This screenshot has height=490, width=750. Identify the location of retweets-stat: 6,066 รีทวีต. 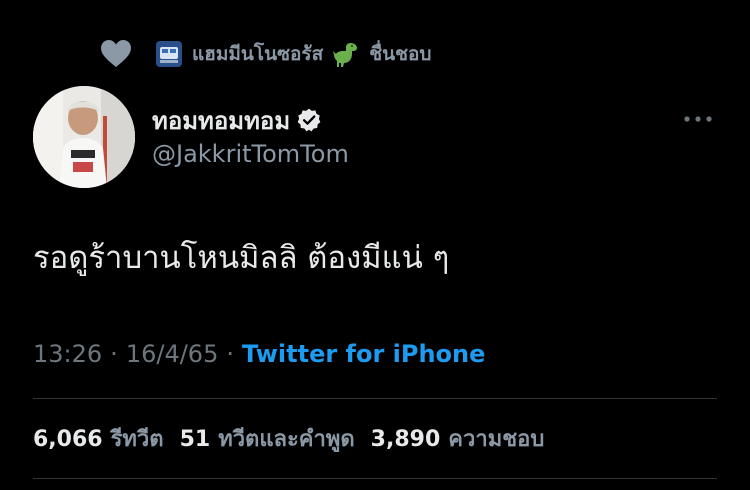
(98, 438).